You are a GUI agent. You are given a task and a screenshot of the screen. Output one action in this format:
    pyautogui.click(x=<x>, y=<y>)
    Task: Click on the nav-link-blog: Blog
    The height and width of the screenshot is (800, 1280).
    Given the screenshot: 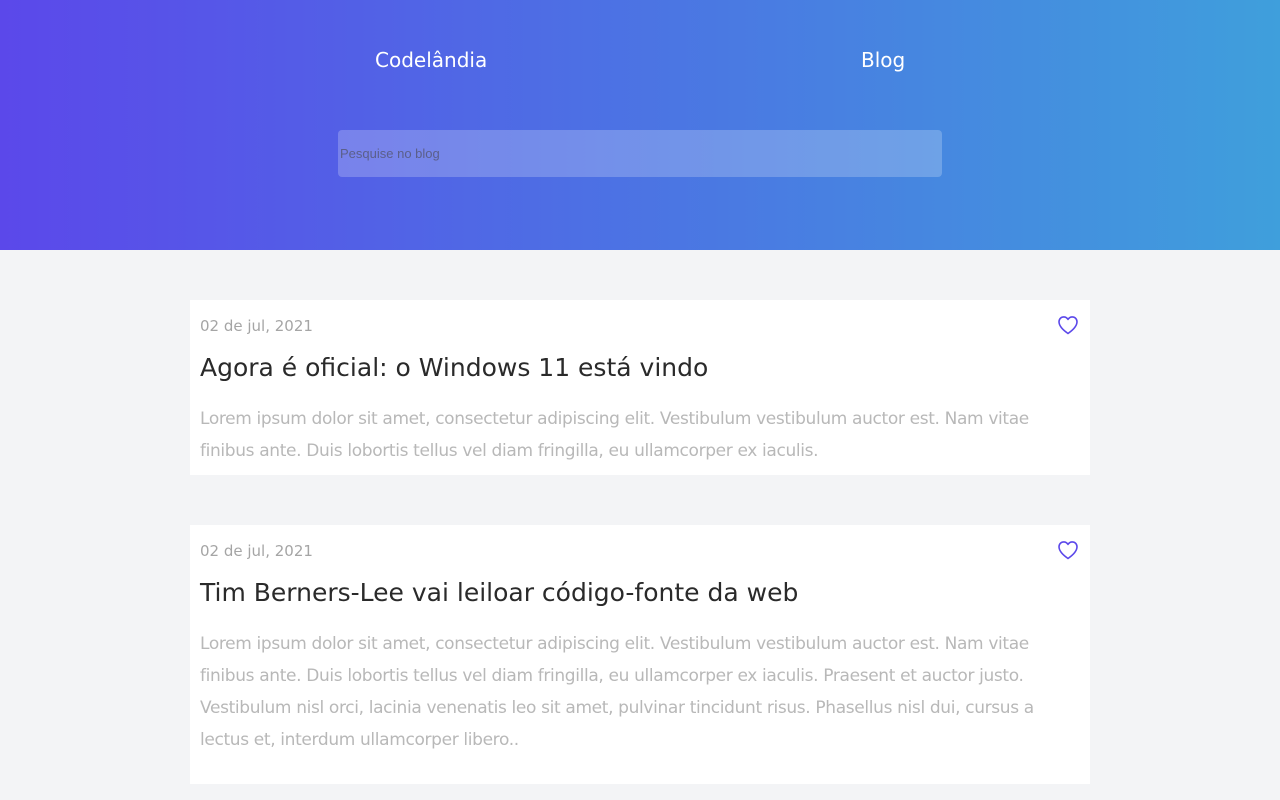 What is the action you would take?
    pyautogui.click(x=883, y=60)
    